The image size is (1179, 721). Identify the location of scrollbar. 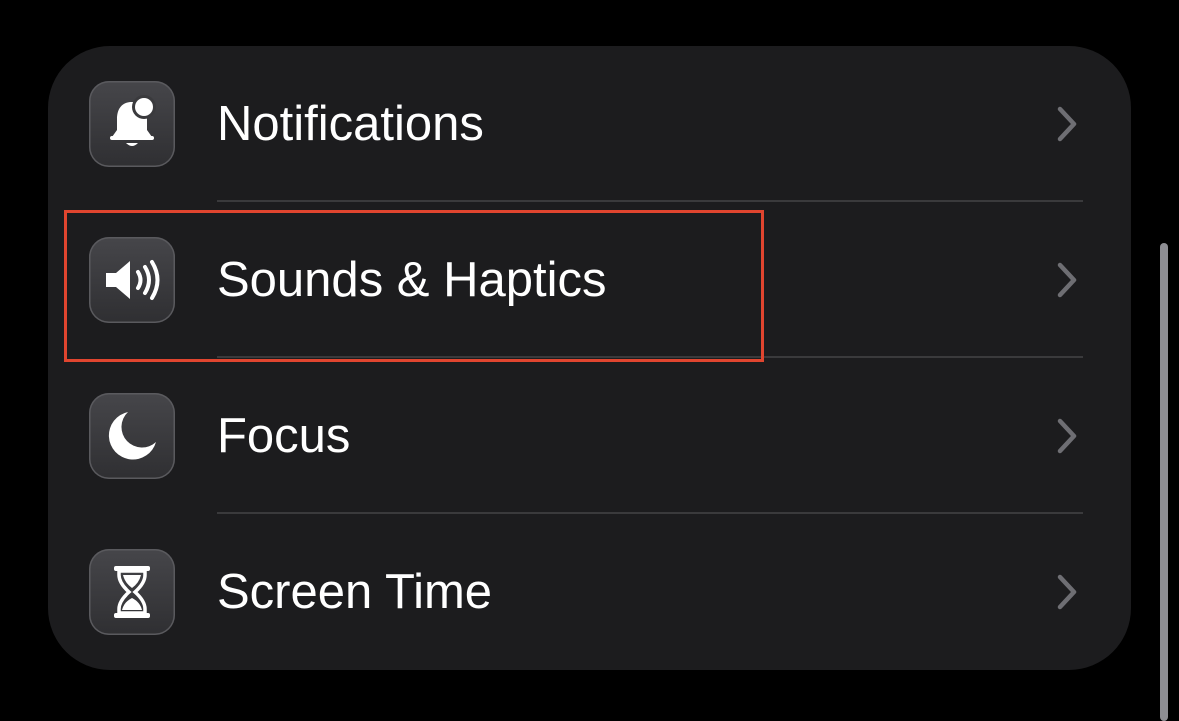
(1164, 482).